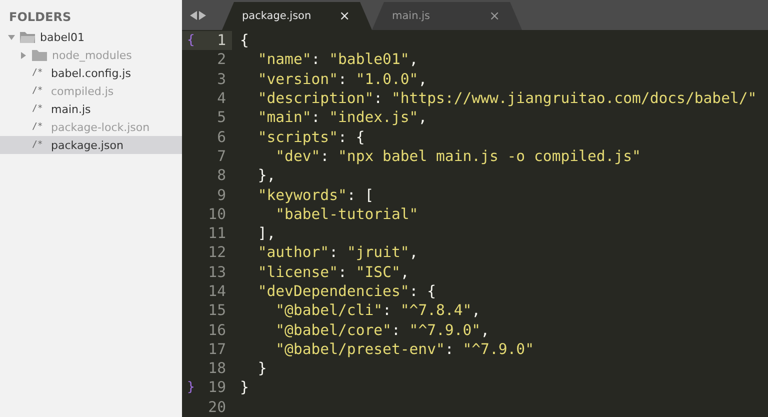  I want to click on code-line: "keywords": [, so click(315, 195).